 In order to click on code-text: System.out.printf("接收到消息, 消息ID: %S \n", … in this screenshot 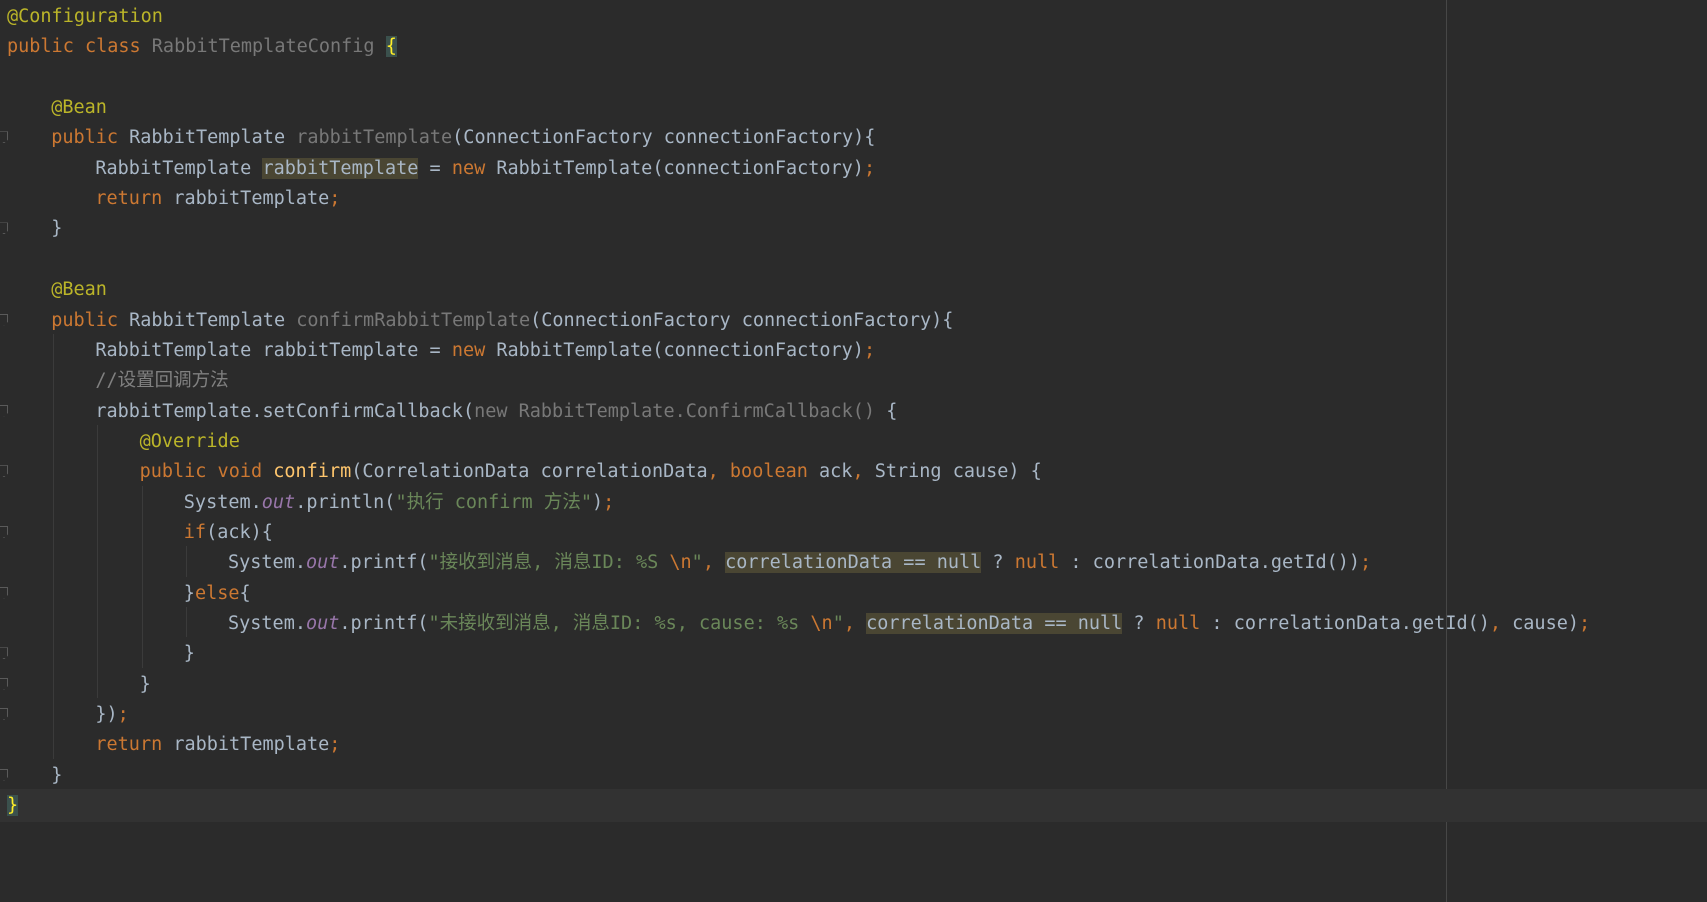, I will do `click(799, 562)`.